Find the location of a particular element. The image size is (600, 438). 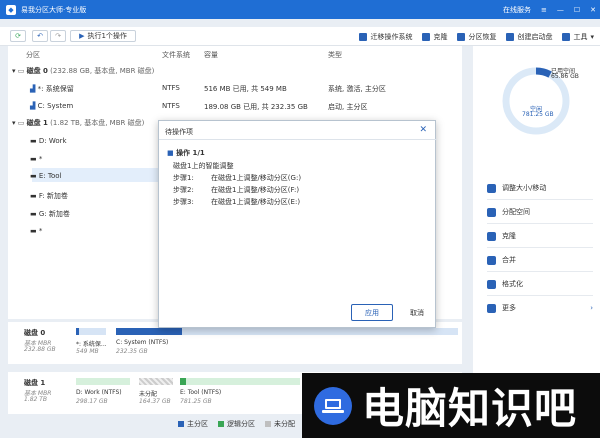

cancel-button: 取消 is located at coordinates (417, 312).